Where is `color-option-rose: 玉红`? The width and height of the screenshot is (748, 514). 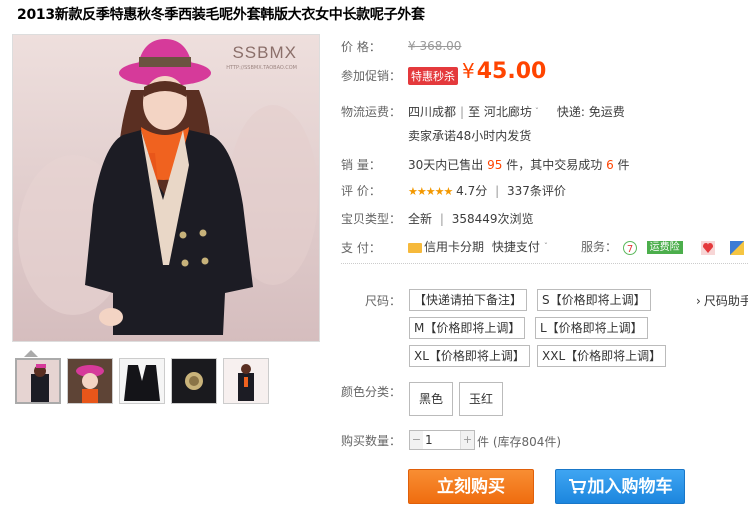 color-option-rose: 玉红 is located at coordinates (481, 399).